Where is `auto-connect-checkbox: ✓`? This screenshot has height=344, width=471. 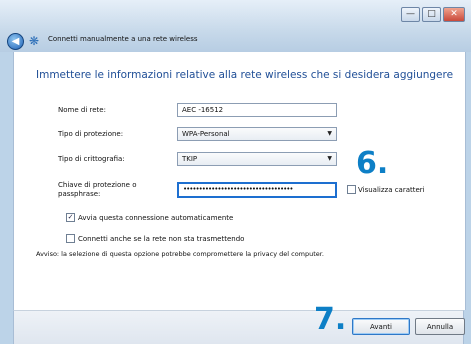
auto-connect-checkbox: ✓ is located at coordinates (70, 217).